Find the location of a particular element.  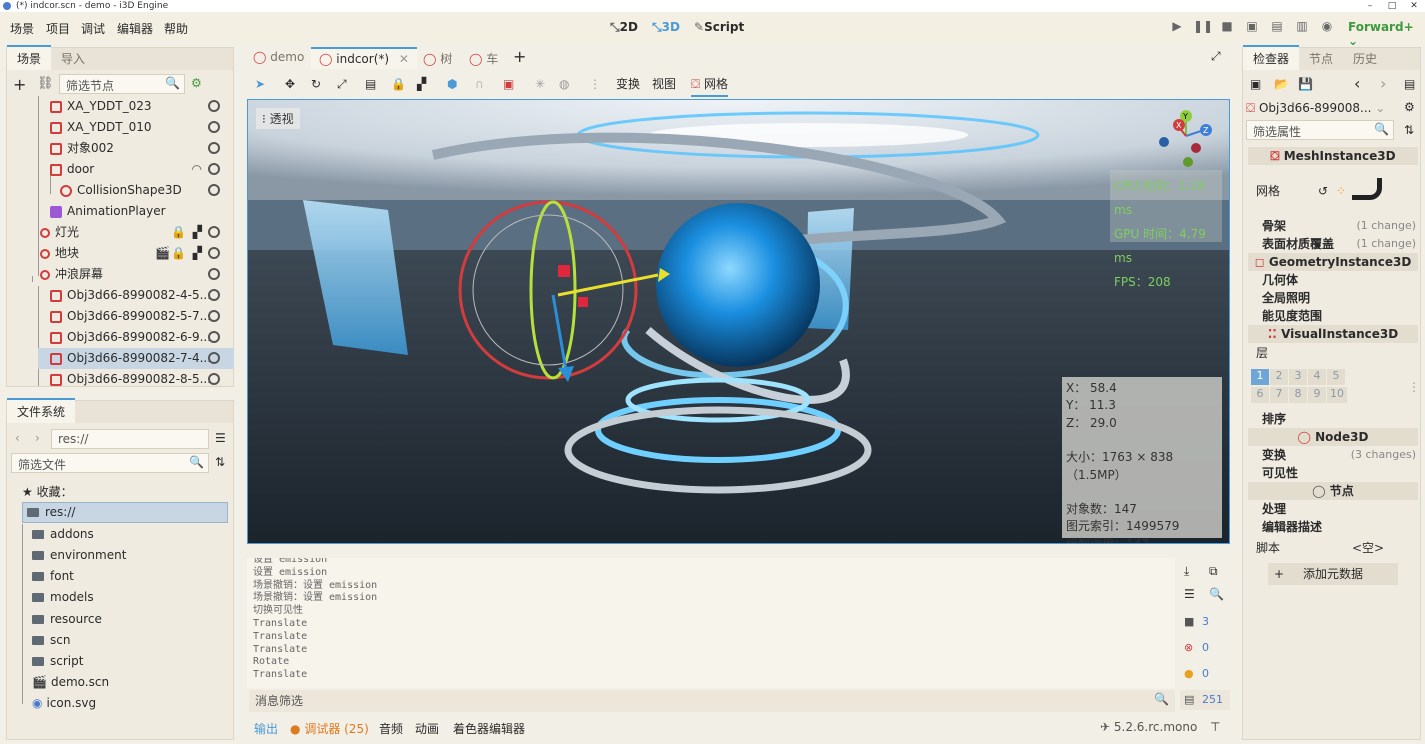

grid-menu: ⛋ 网格 is located at coordinates (709, 84).